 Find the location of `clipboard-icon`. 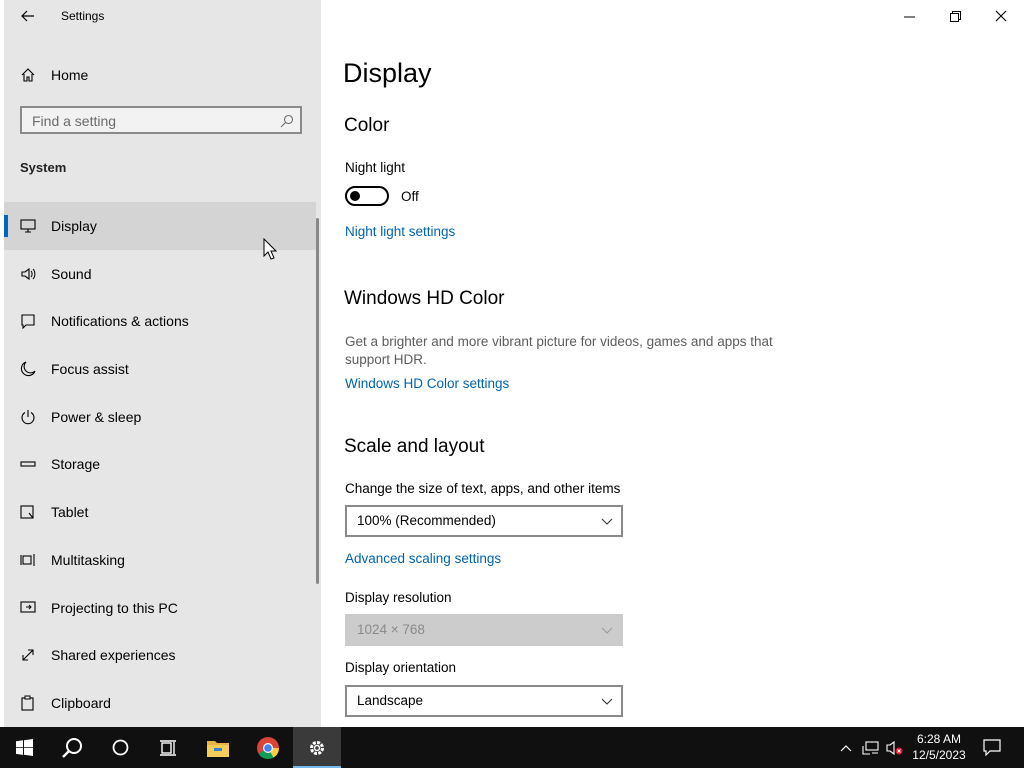

clipboard-icon is located at coordinates (27, 703).